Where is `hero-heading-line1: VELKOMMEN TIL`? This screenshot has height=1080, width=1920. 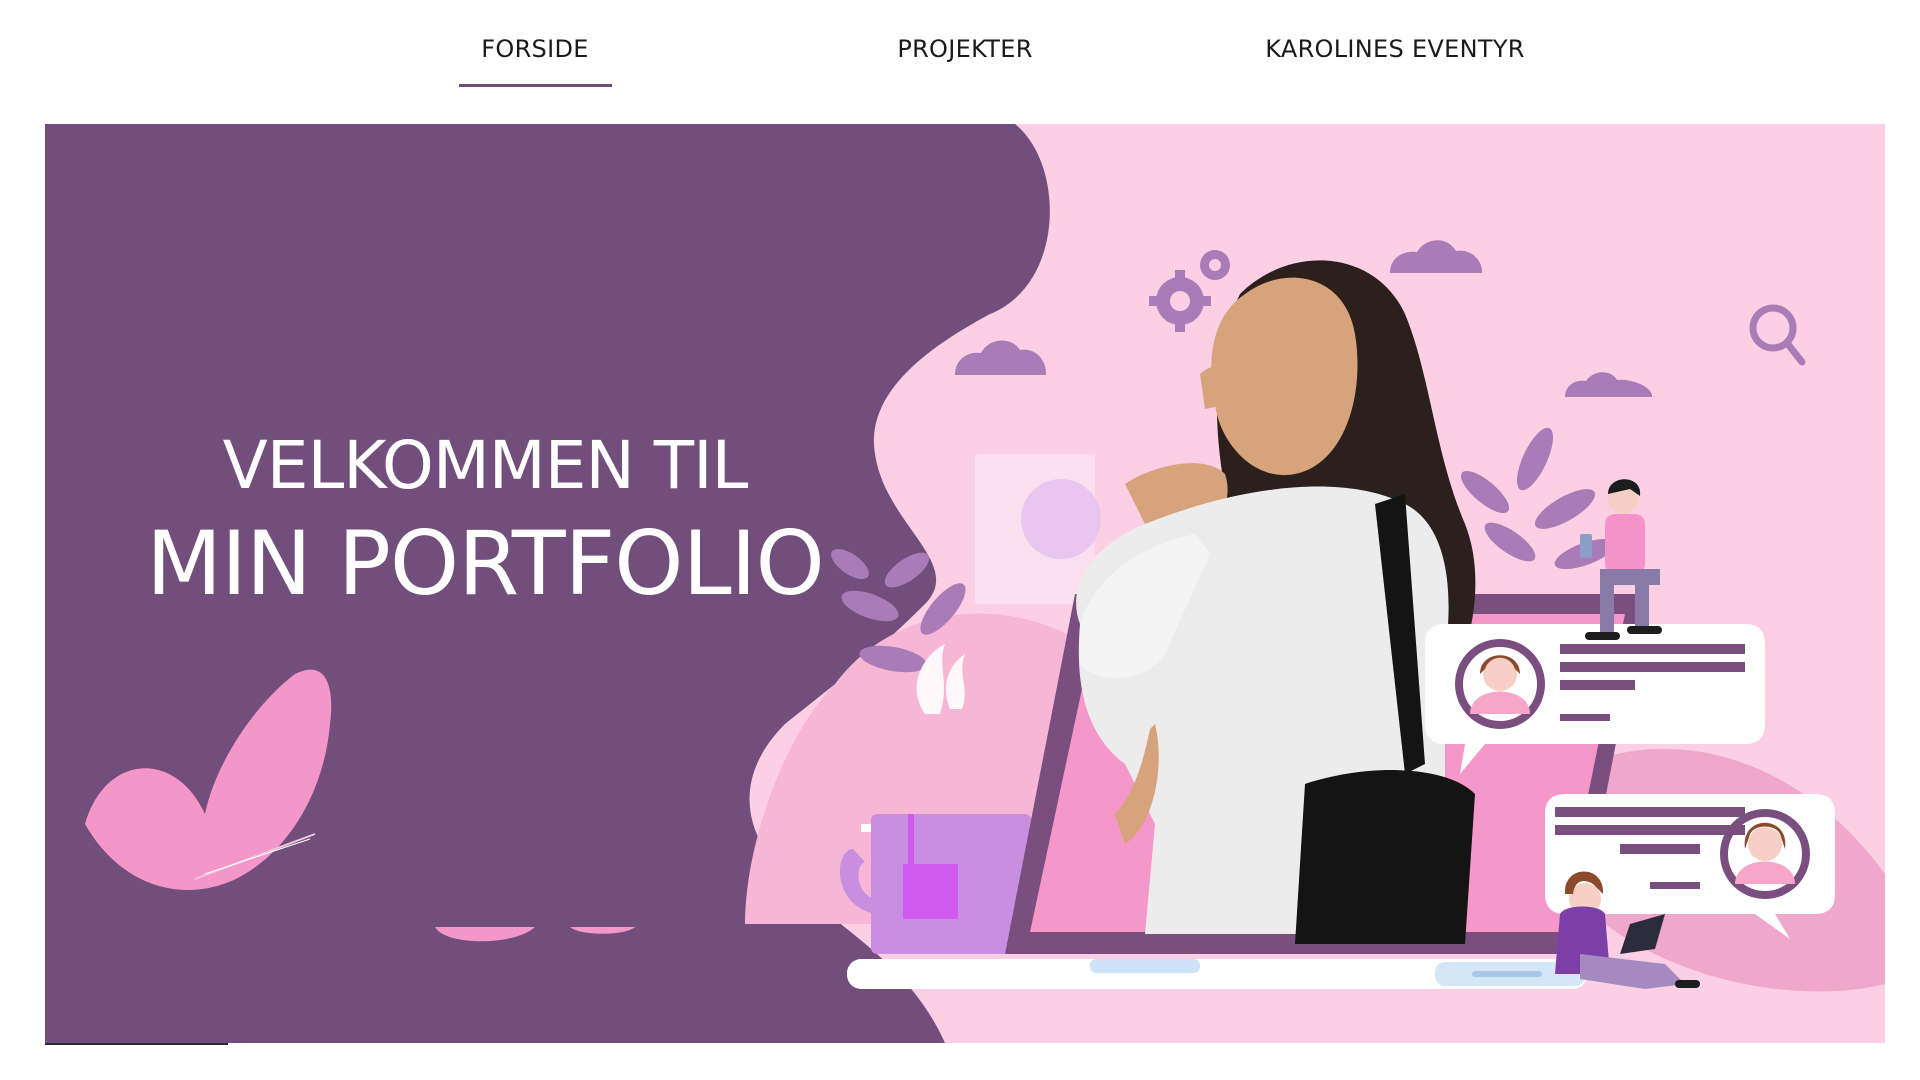
hero-heading-line1: VELKOMMEN TIL is located at coordinates (485, 465).